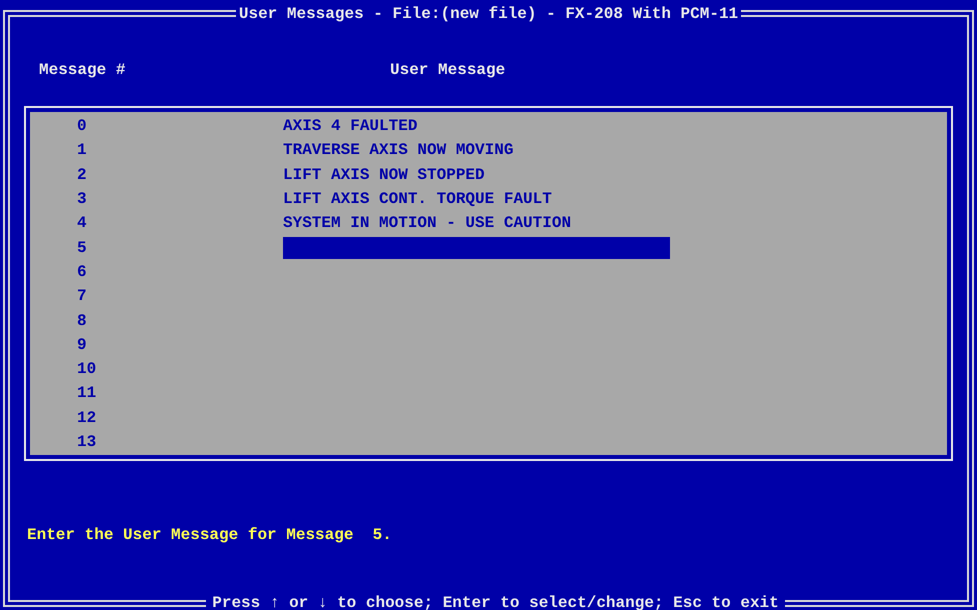 This screenshot has height=610, width=977. Describe the element at coordinates (87, 442) in the screenshot. I see `message-number: 13` at that location.